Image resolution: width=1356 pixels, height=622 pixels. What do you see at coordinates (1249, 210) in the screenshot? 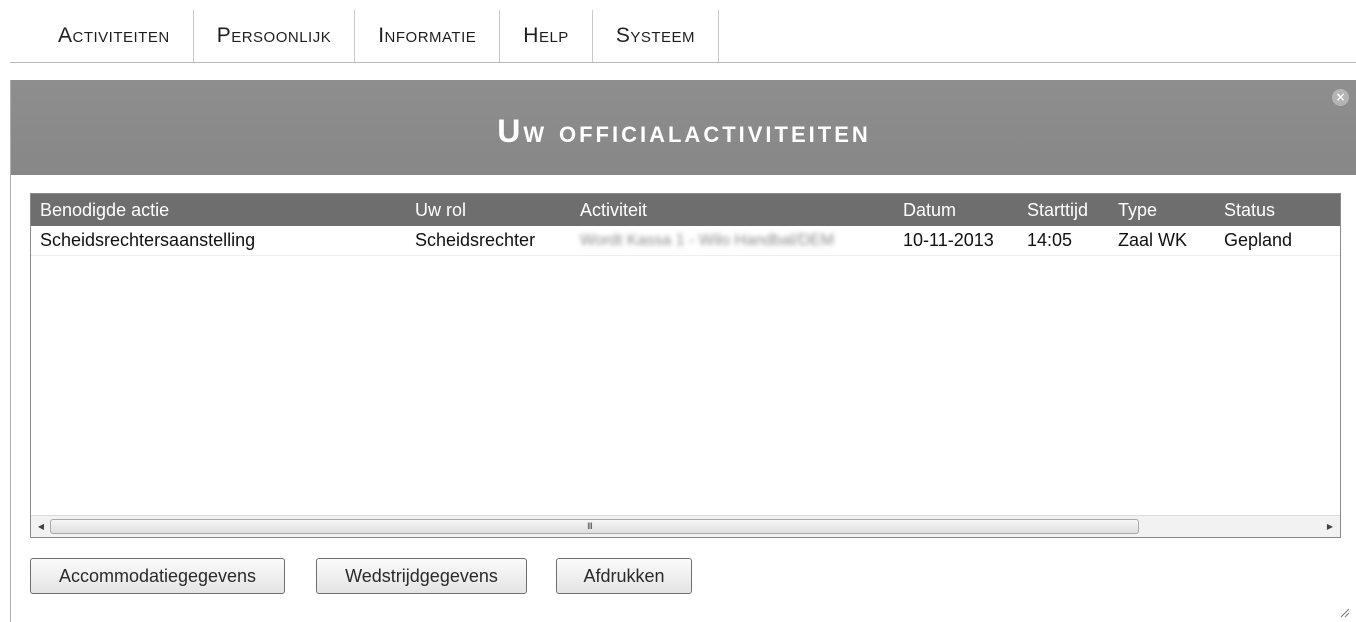
I see `column-header-status: Status` at bounding box center [1249, 210].